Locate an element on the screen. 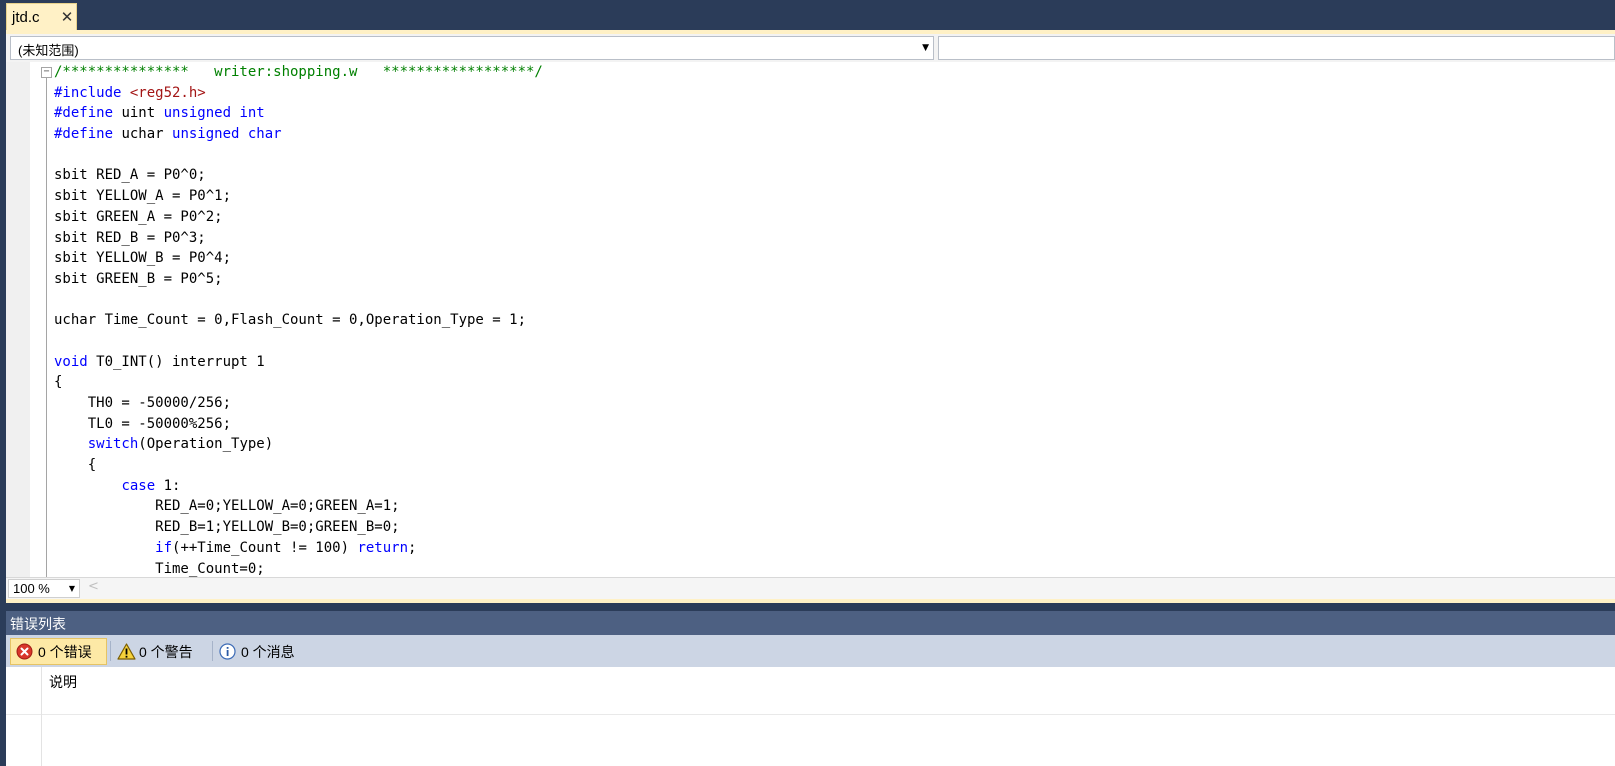  code-token-keyword: if is located at coordinates (164, 547).